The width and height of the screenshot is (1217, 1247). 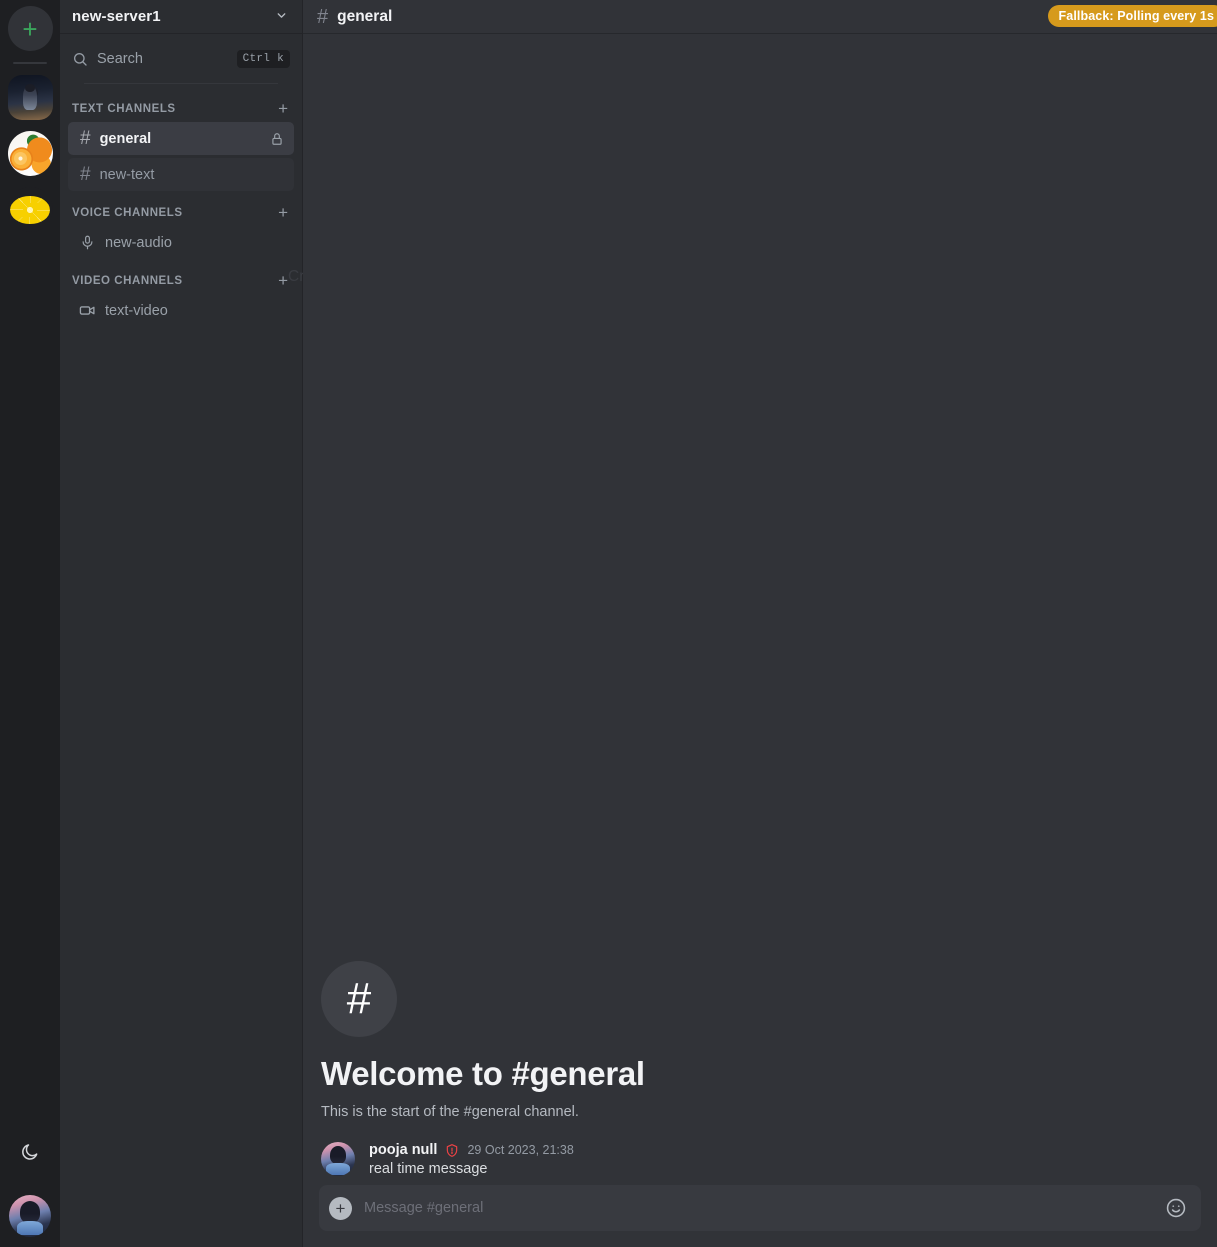 I want to click on server-icon-lemon, so click(x=30, y=209).